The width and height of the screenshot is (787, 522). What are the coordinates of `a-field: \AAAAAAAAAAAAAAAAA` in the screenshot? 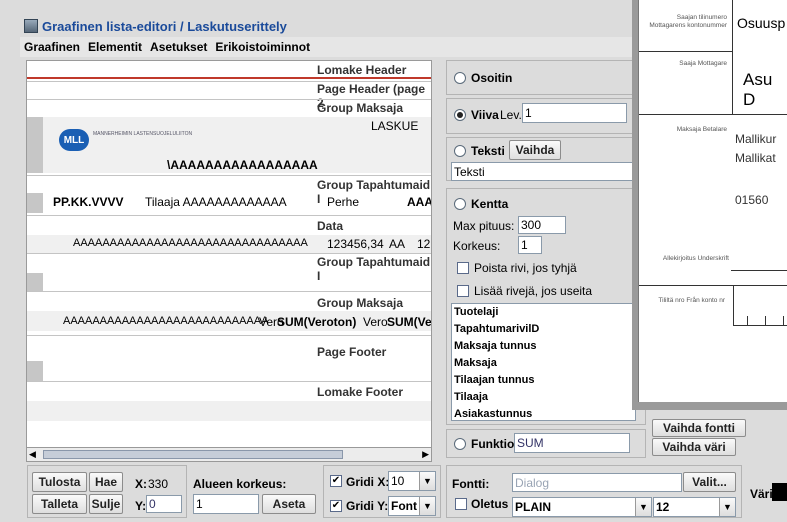 It's located at (242, 165).